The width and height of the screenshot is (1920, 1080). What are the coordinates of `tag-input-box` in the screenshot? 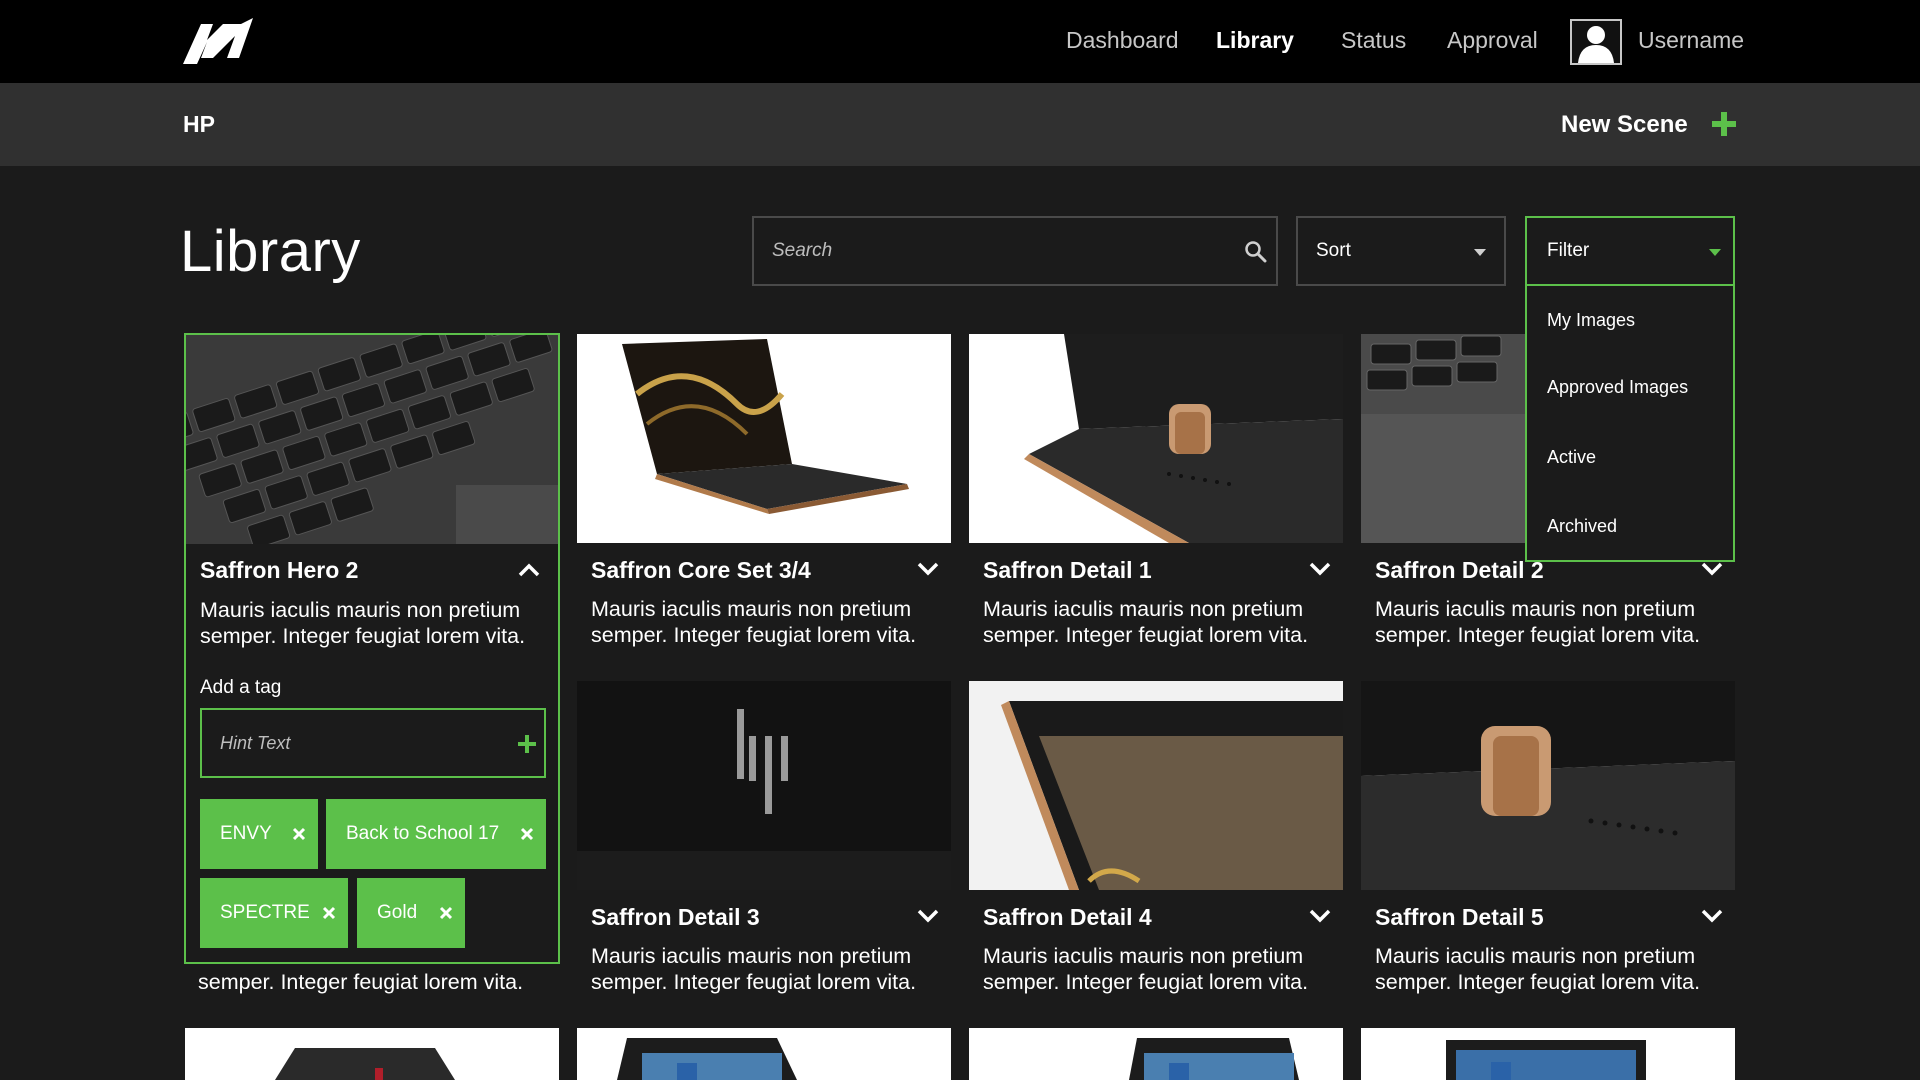 It's located at (373, 743).